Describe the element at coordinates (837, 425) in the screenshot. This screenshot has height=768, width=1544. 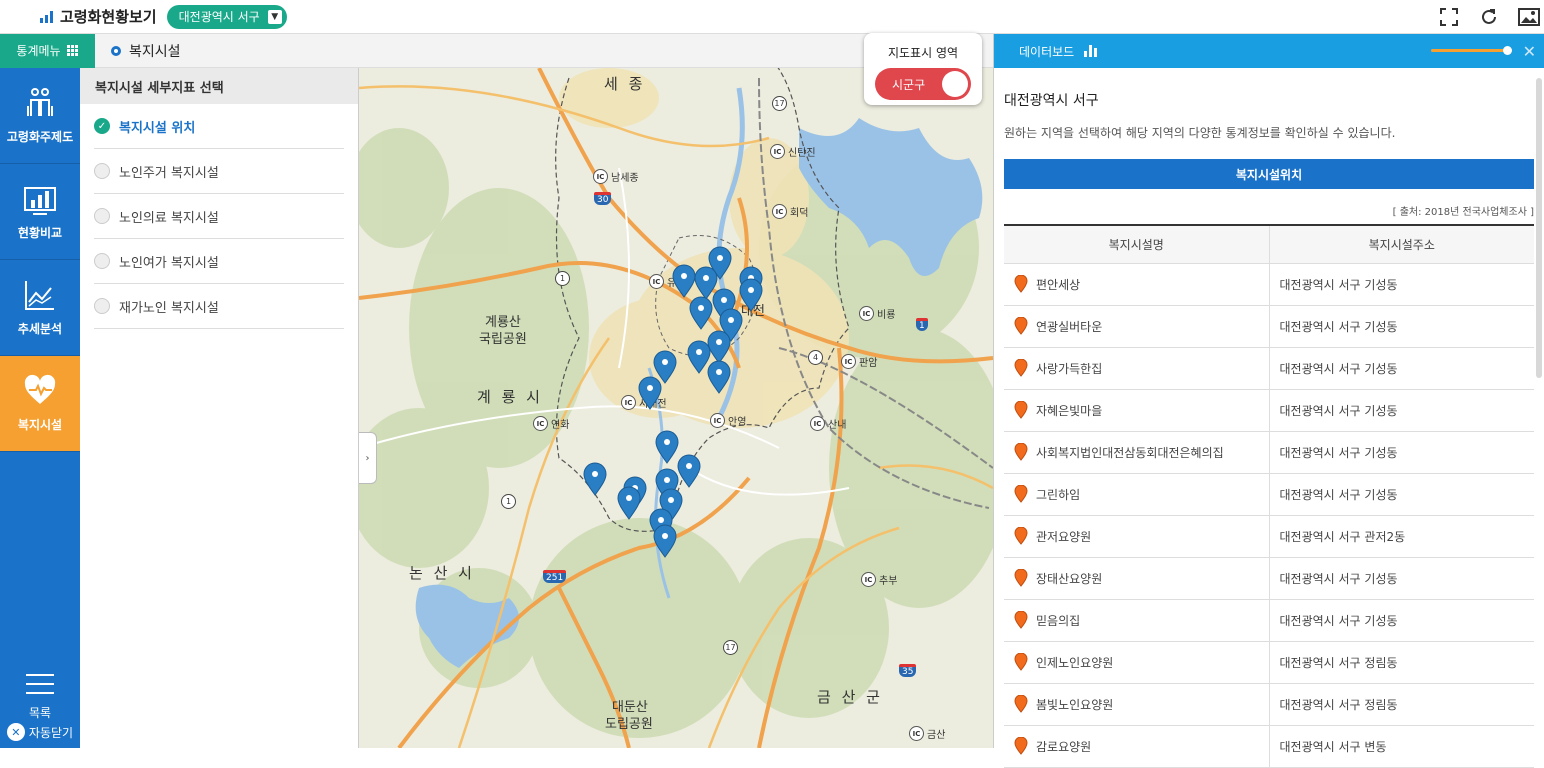
I see `ic-label: 산내` at that location.